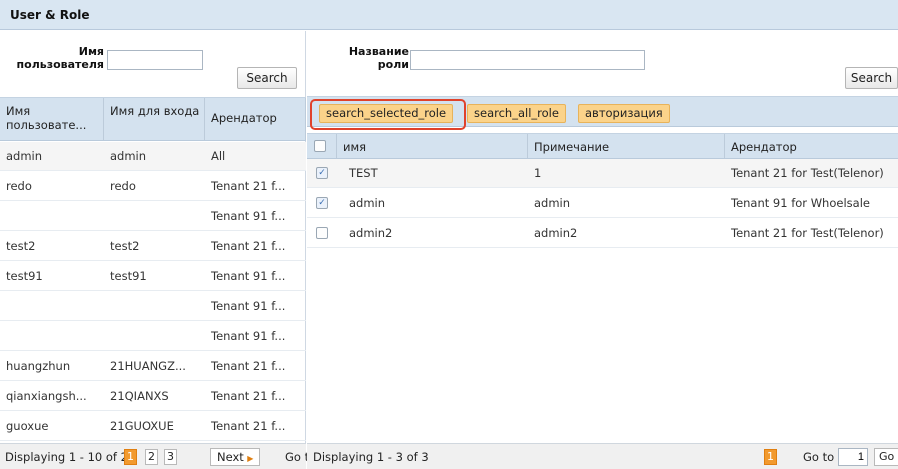 The image size is (898, 469). I want to click on role-name-filter-label: Название роли, so click(378, 58).